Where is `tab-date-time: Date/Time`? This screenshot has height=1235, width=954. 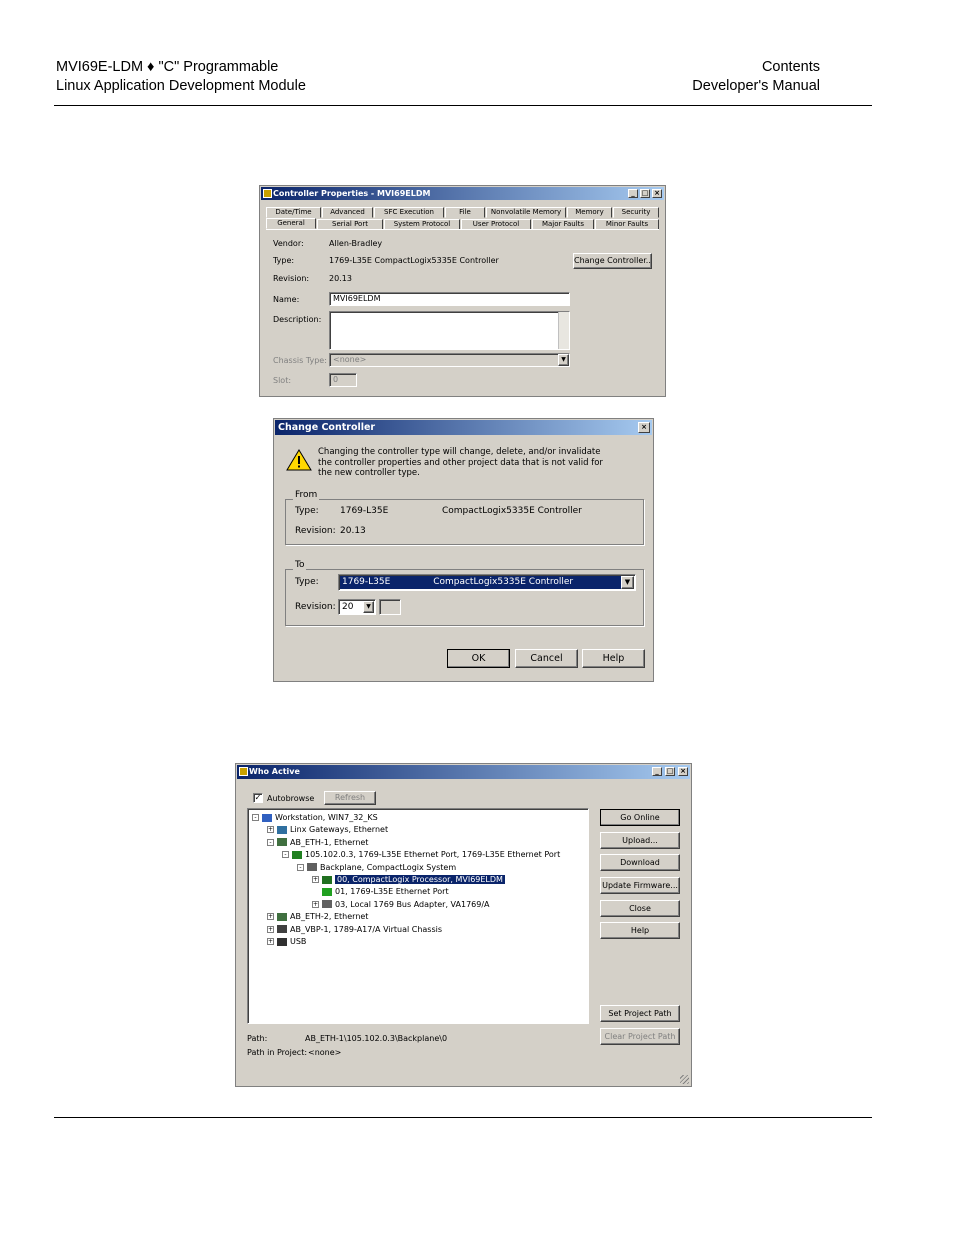
tab-date-time: Date/Time is located at coordinates (293, 212).